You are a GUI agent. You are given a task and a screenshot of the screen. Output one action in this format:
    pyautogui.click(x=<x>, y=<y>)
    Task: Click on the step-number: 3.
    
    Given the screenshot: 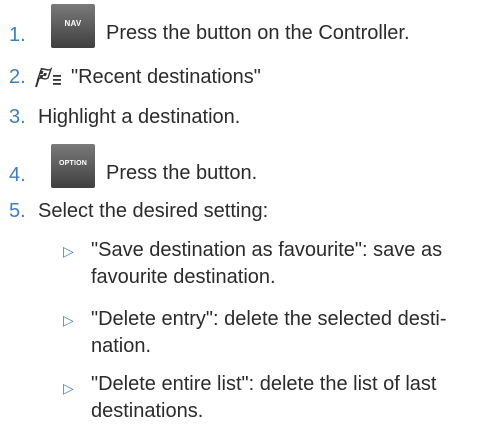 What is the action you would take?
    pyautogui.click(x=17, y=117)
    